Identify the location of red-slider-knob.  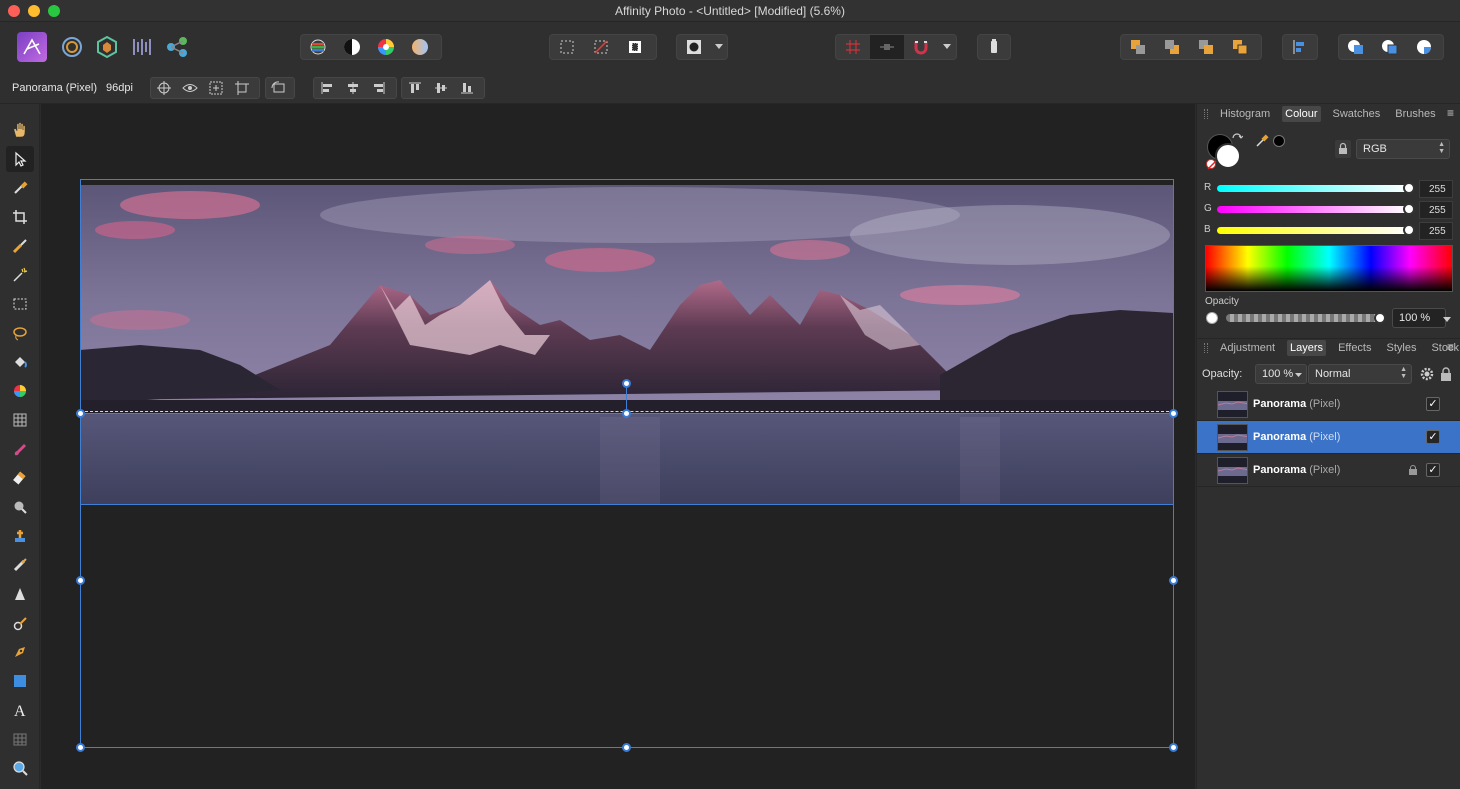
(1409, 188).